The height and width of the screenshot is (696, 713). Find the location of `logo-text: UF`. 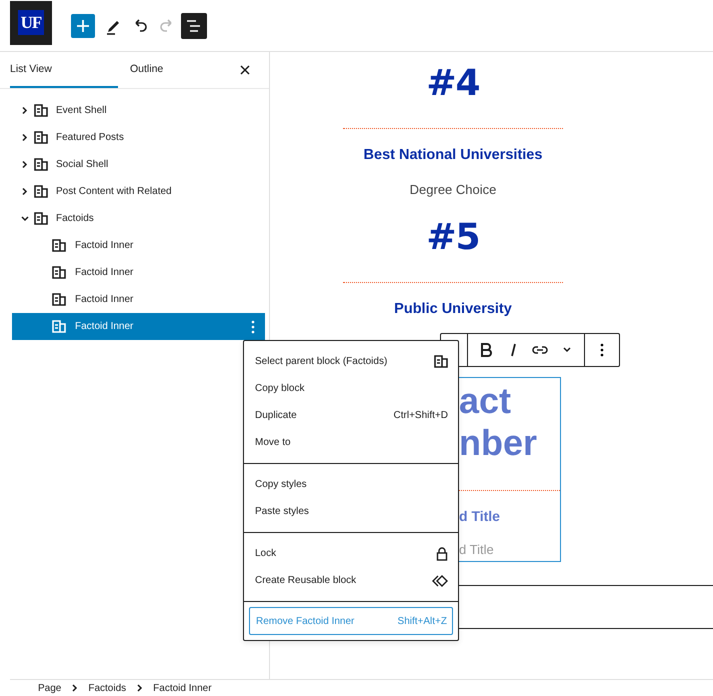

logo-text: UF is located at coordinates (31, 22).